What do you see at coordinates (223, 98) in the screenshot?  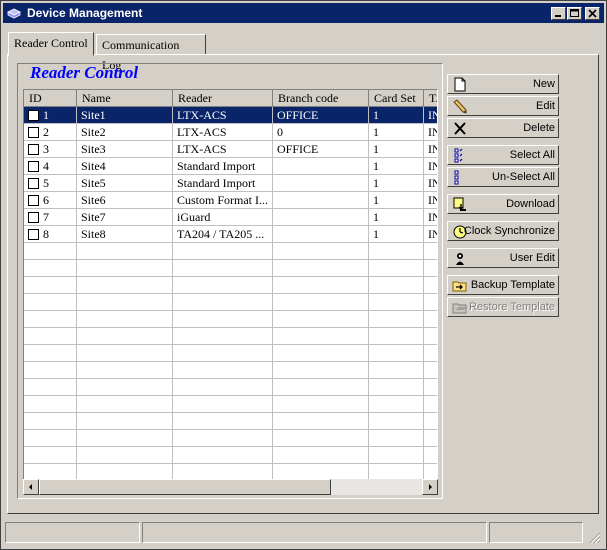 I see `column-header-reader: Reader` at bounding box center [223, 98].